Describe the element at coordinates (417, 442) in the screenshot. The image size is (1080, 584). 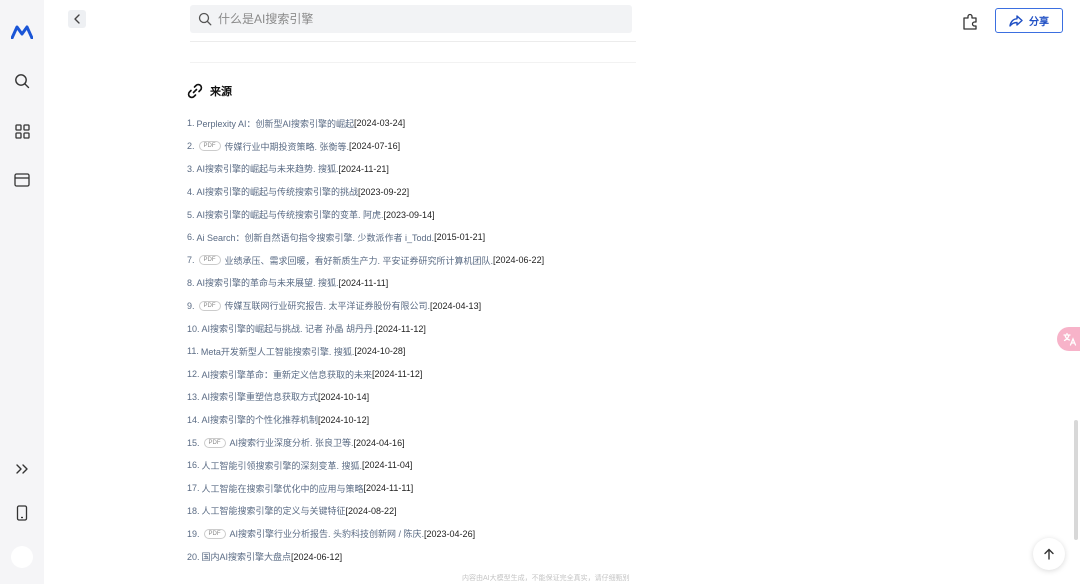
I see `source-item: 15. PDF AI搜索行业深度分析. 张良卫等. [2024-04-16]` at that location.